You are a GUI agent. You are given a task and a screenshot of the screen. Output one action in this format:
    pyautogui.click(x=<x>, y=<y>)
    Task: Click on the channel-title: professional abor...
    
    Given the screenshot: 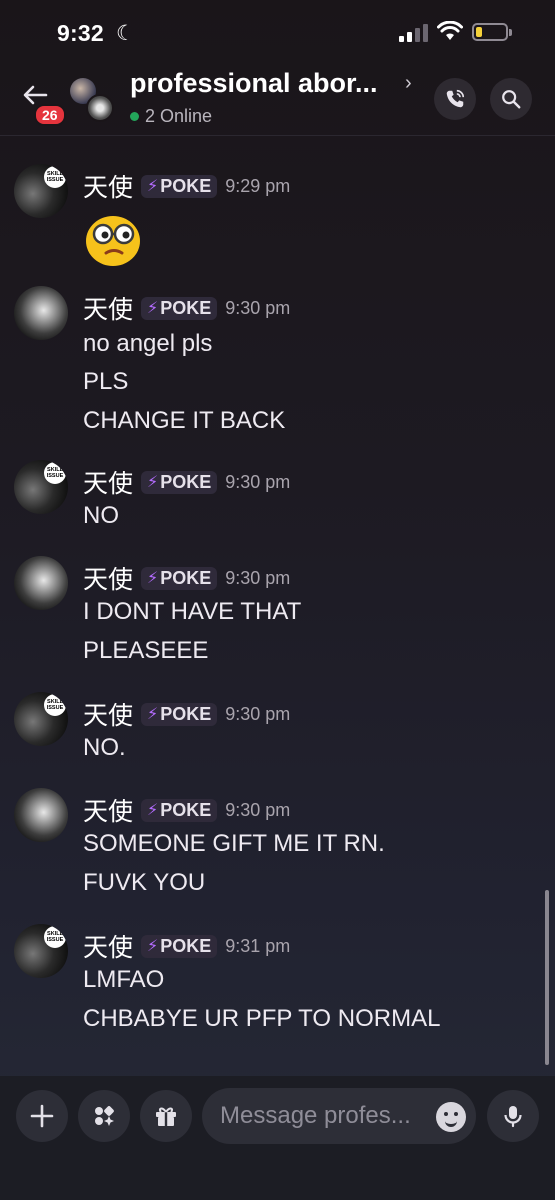 What is the action you would take?
    pyautogui.click(x=254, y=83)
    